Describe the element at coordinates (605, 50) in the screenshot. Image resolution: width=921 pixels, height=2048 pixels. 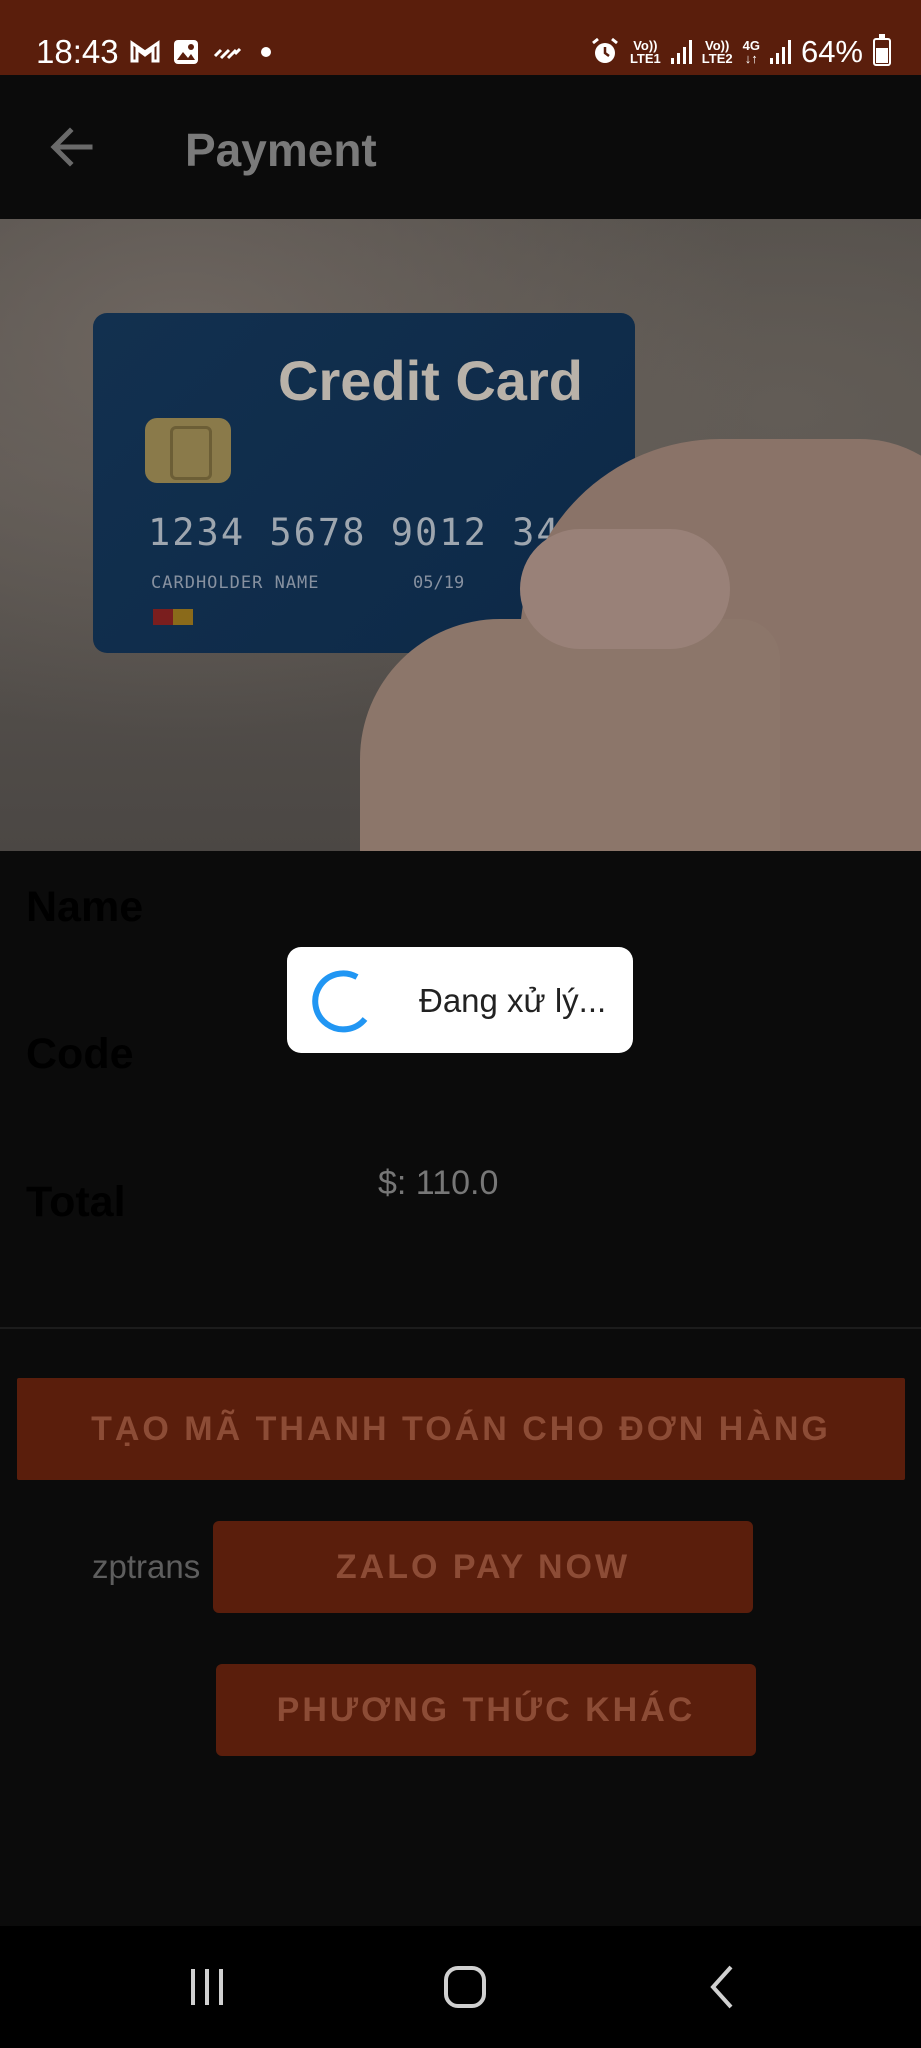
I see `alarm-icon` at that location.